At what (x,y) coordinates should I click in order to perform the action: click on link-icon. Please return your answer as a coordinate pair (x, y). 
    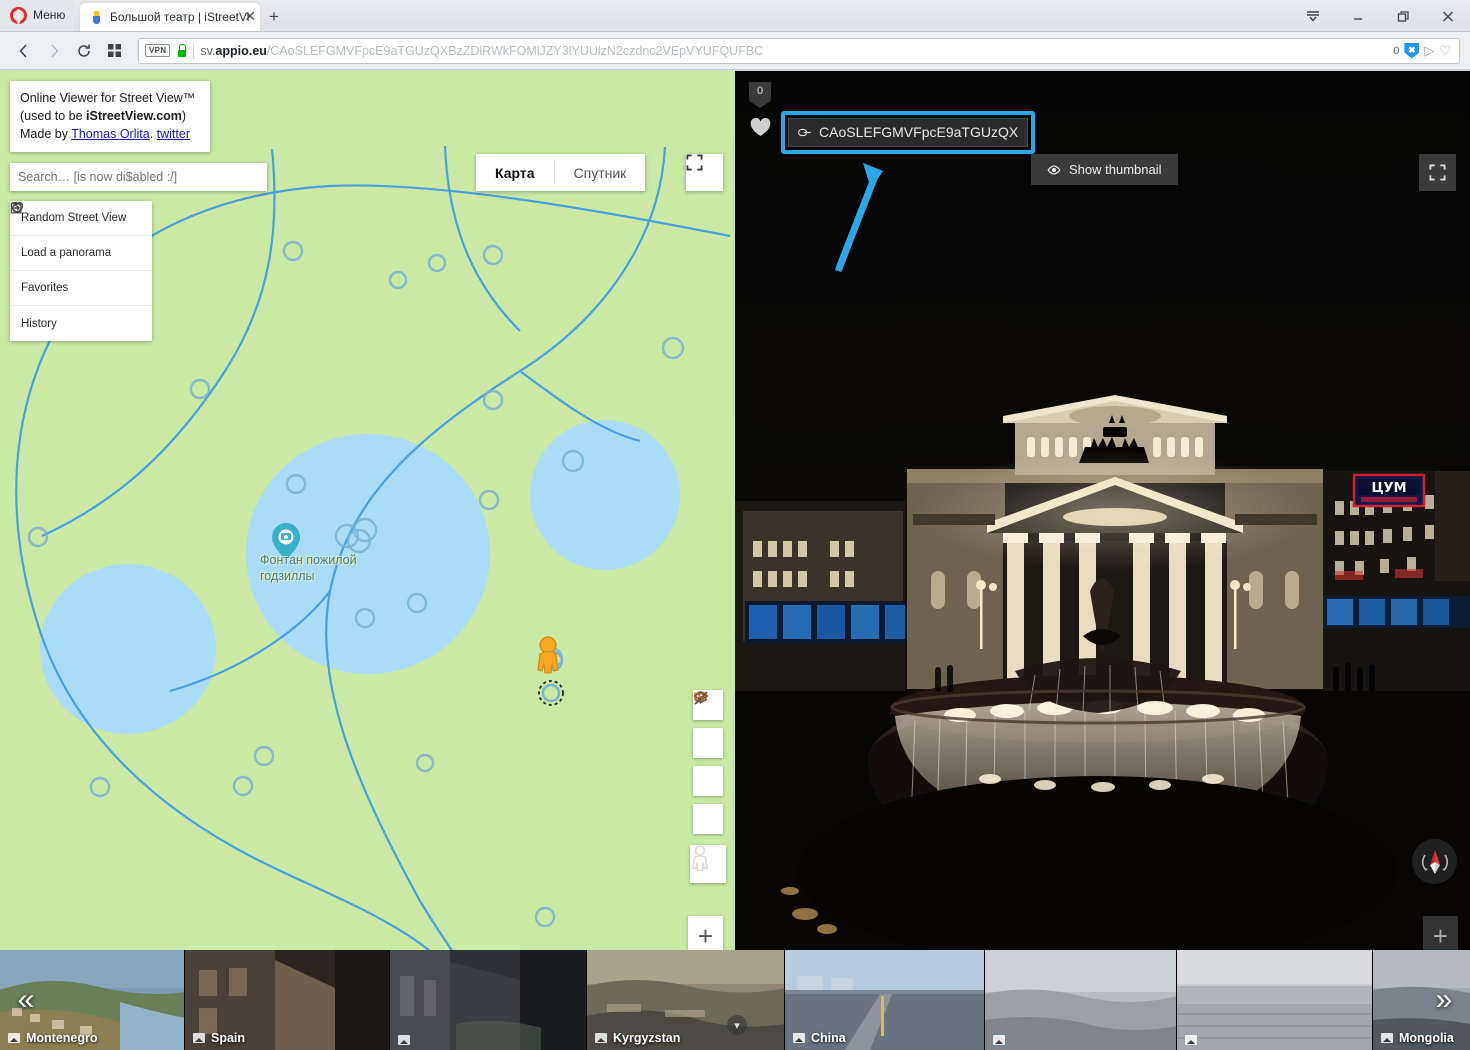
    Looking at the image, I should click on (804, 132).